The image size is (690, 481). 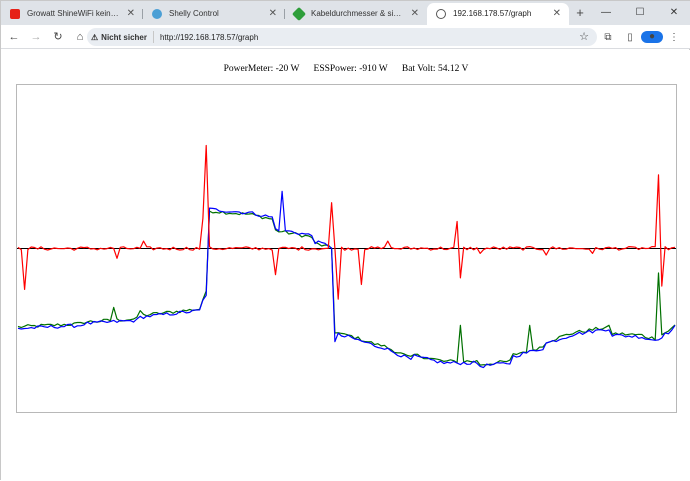 What do you see at coordinates (608, 37) in the screenshot?
I see `extensions-icon: ⧉` at bounding box center [608, 37].